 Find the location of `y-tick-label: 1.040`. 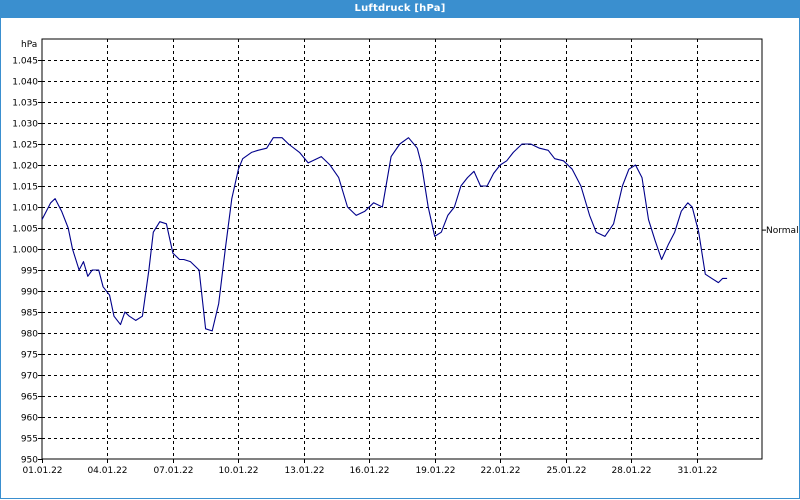

y-tick-label: 1.040 is located at coordinates (25, 83).